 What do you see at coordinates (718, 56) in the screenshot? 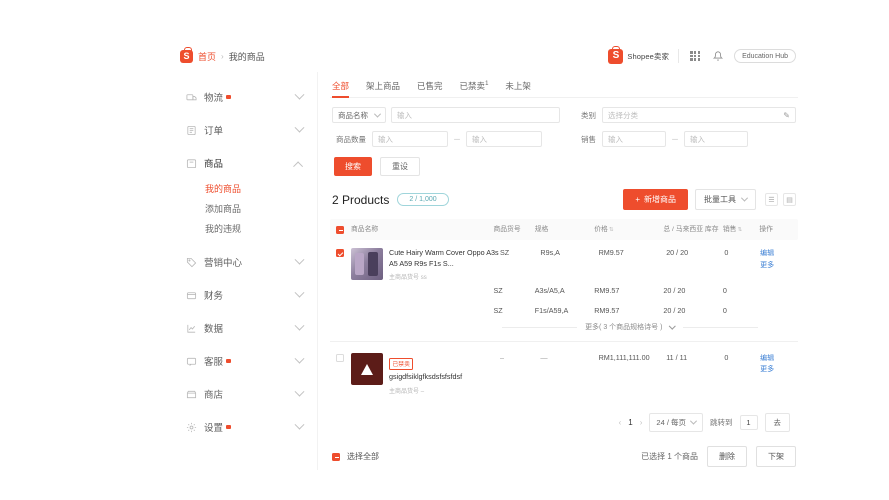
I see `bell-notification-icon` at bounding box center [718, 56].